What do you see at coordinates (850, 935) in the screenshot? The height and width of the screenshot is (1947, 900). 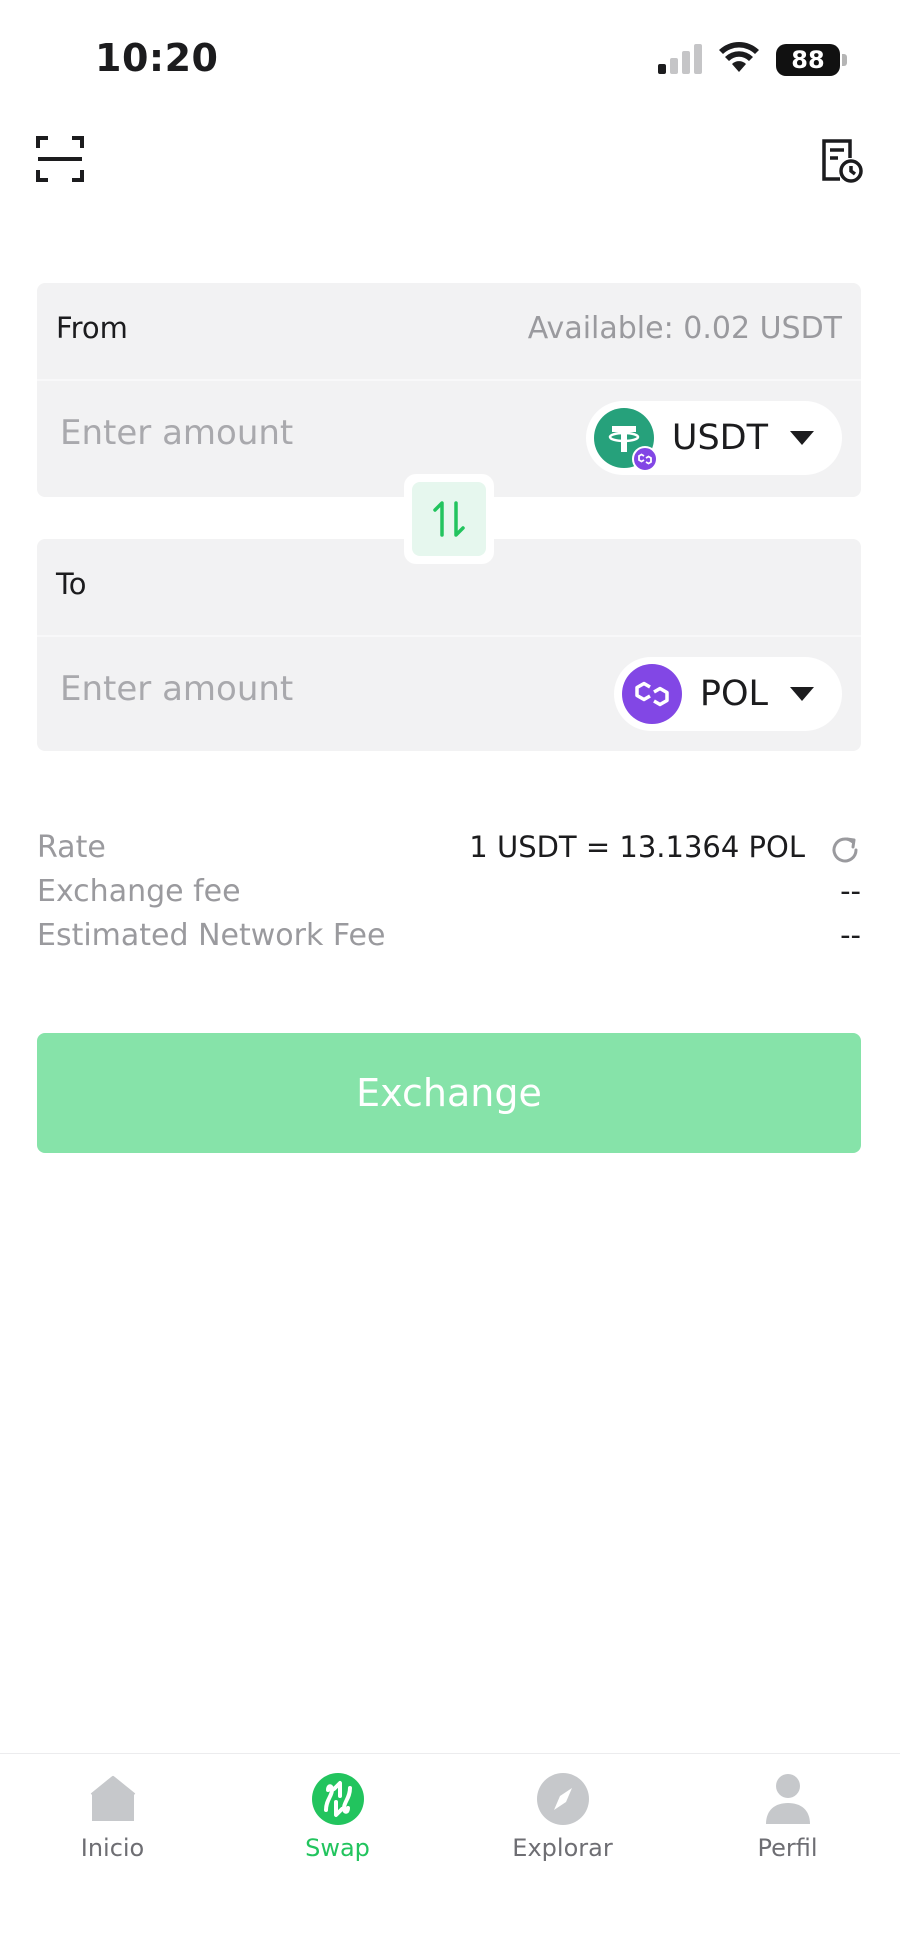 I see `network-fee-value: --` at bounding box center [850, 935].